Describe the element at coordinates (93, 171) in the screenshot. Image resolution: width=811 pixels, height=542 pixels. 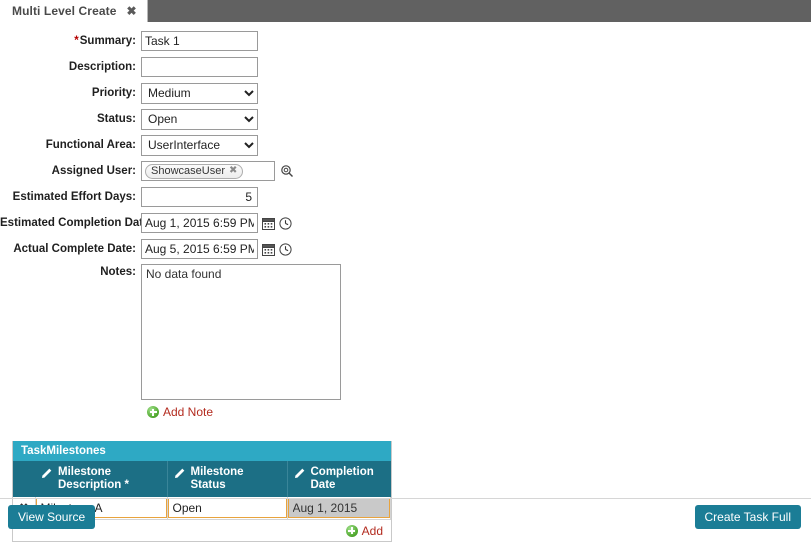
I see `label-assigned-user: Assigned User:` at that location.